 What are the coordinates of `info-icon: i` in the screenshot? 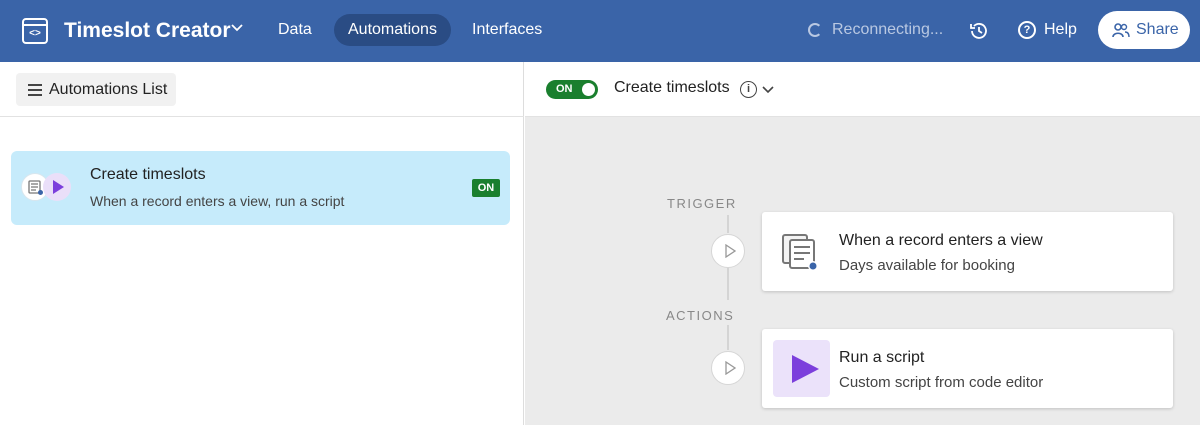 It's located at (748, 89).